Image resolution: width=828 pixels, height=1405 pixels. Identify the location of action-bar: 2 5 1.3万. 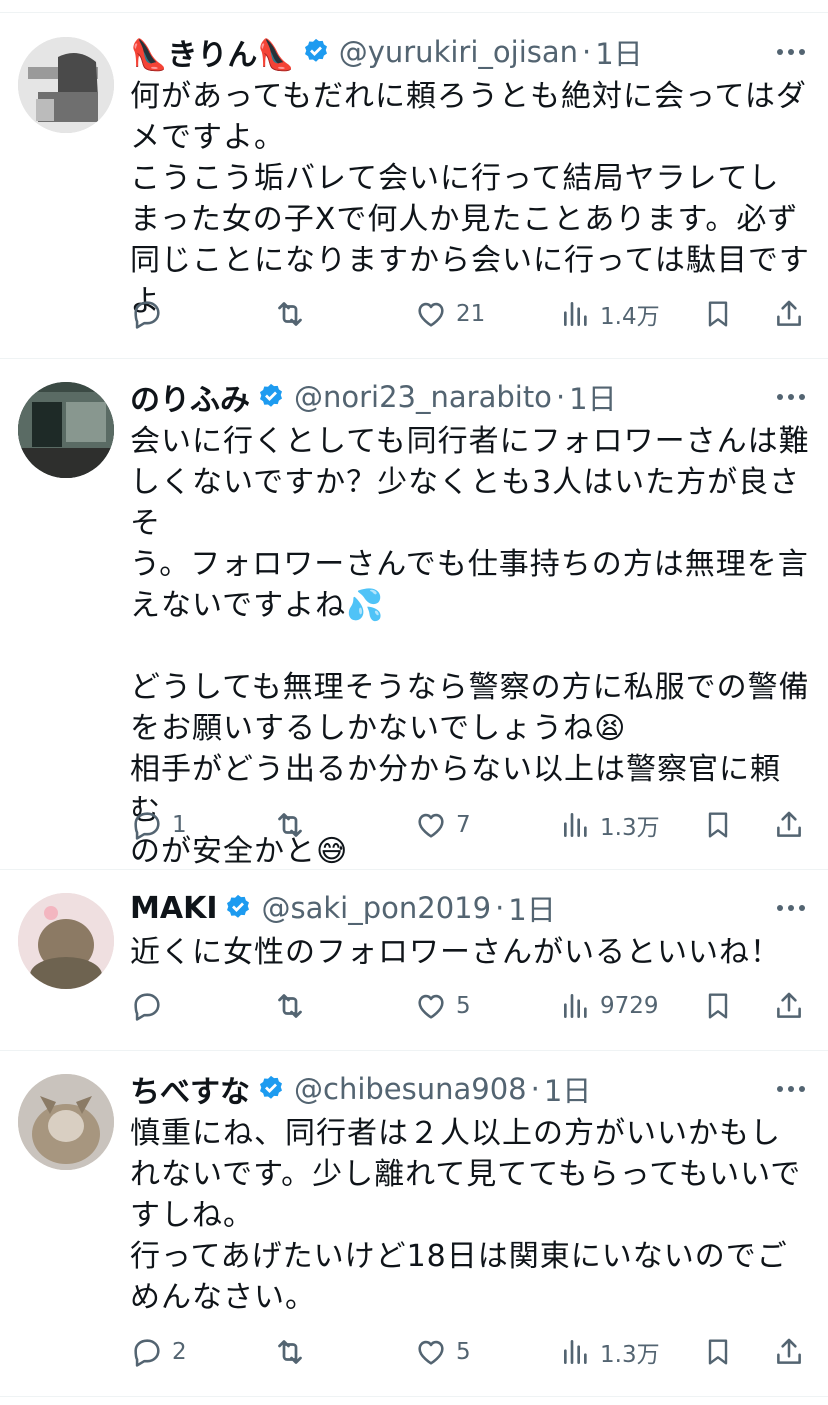
(414, 1352).